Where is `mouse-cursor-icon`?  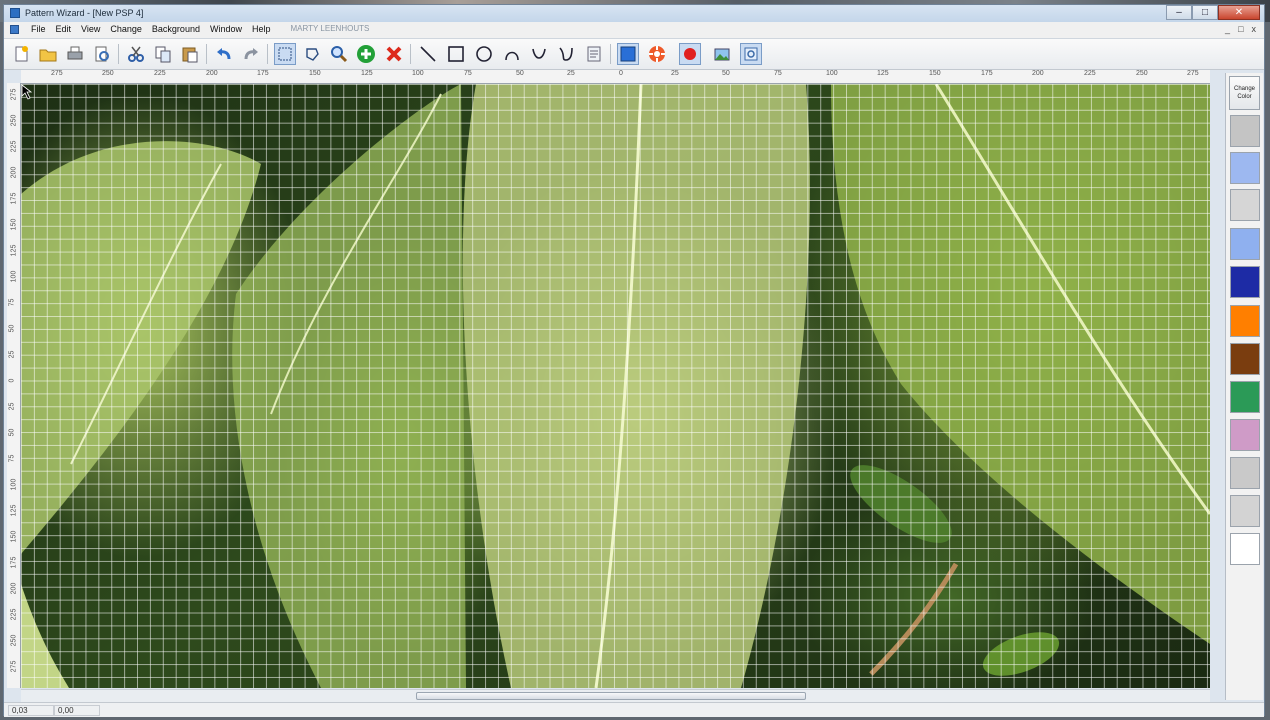
mouse-cursor-icon is located at coordinates (27, 92).